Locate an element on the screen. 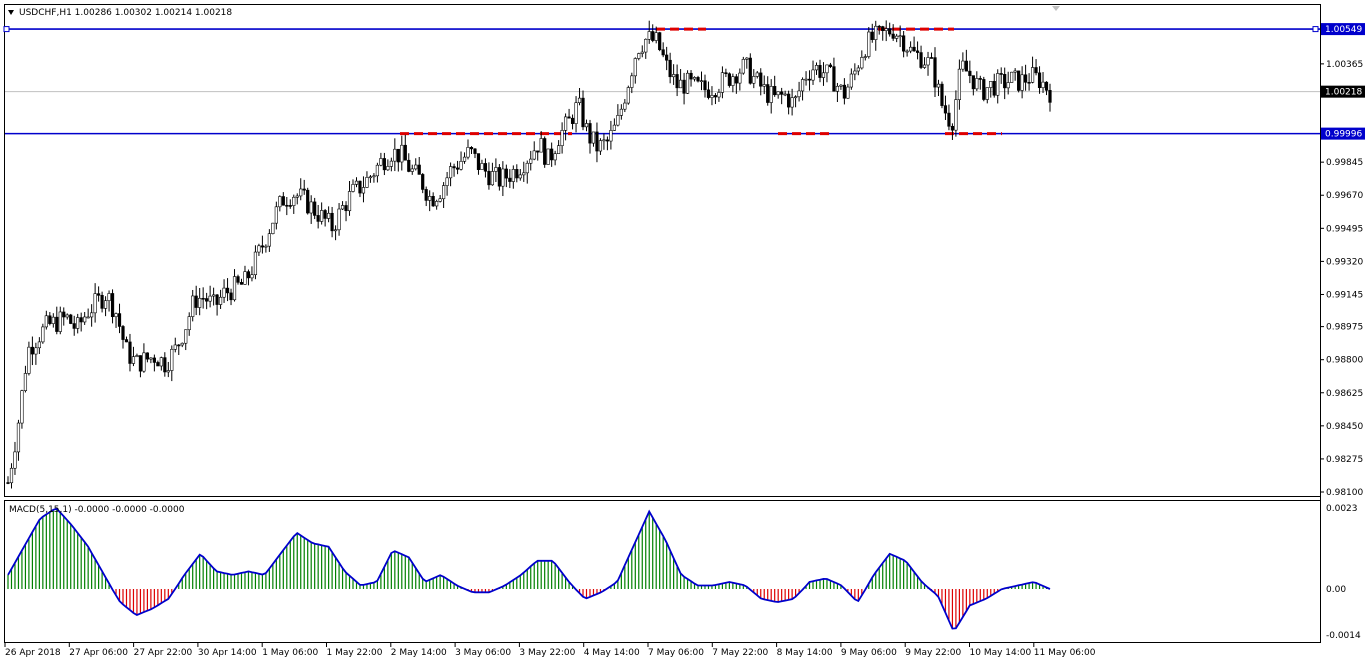  price-tick-label: 0.98450 is located at coordinates (1344, 427).